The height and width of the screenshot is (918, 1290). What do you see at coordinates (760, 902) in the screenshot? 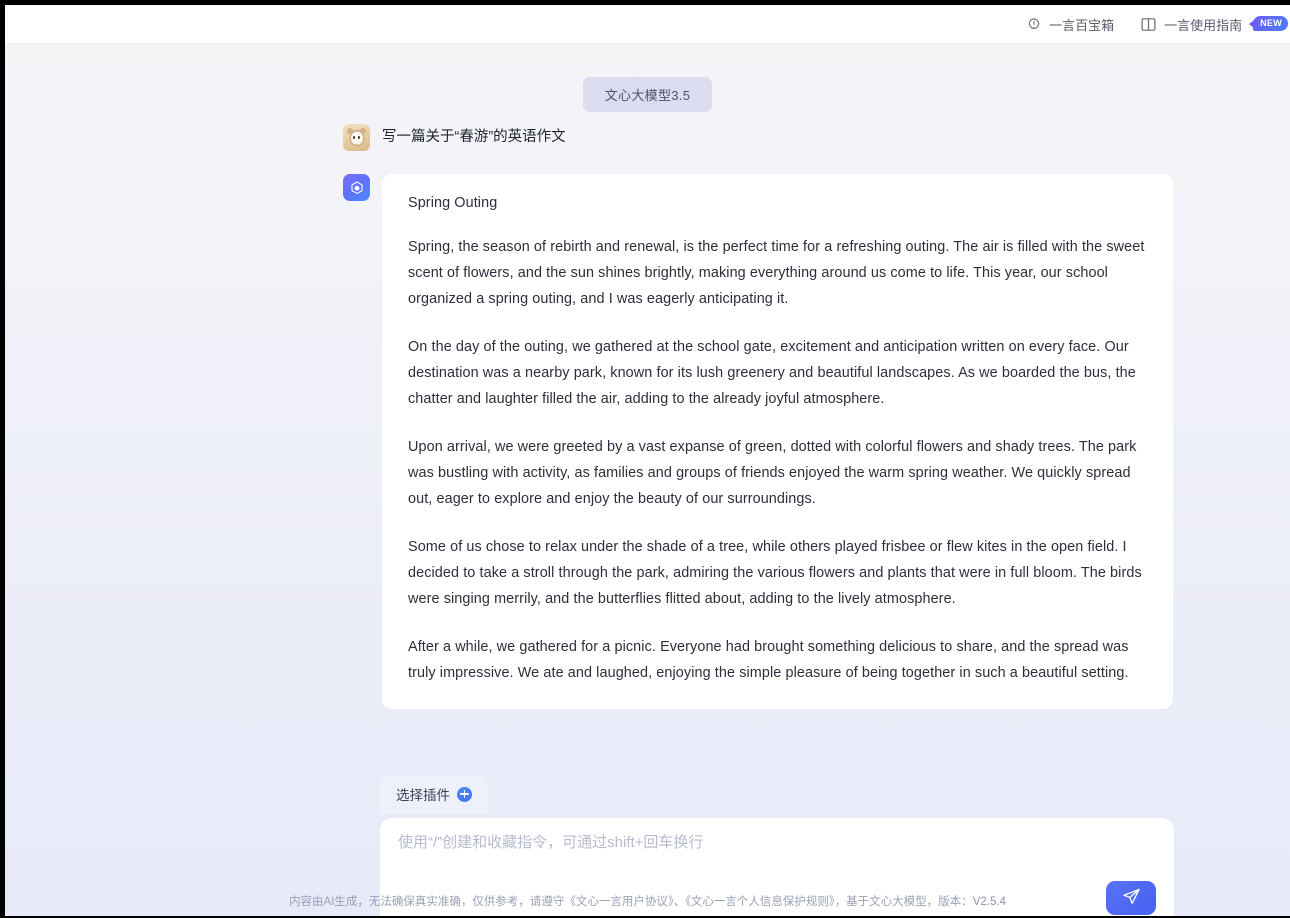
I see `link-privacy-policy: 《文心一言个人信息保护规则》` at bounding box center [760, 902].